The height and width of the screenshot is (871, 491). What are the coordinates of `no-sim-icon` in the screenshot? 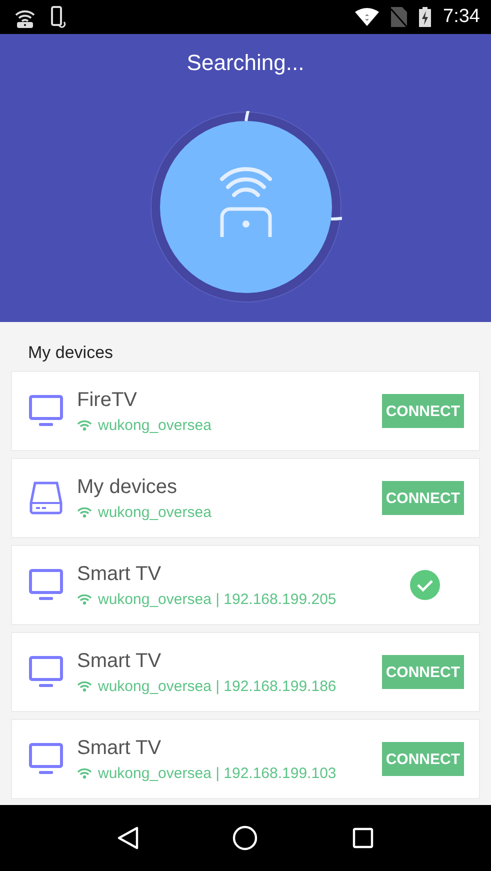 It's located at (399, 17).